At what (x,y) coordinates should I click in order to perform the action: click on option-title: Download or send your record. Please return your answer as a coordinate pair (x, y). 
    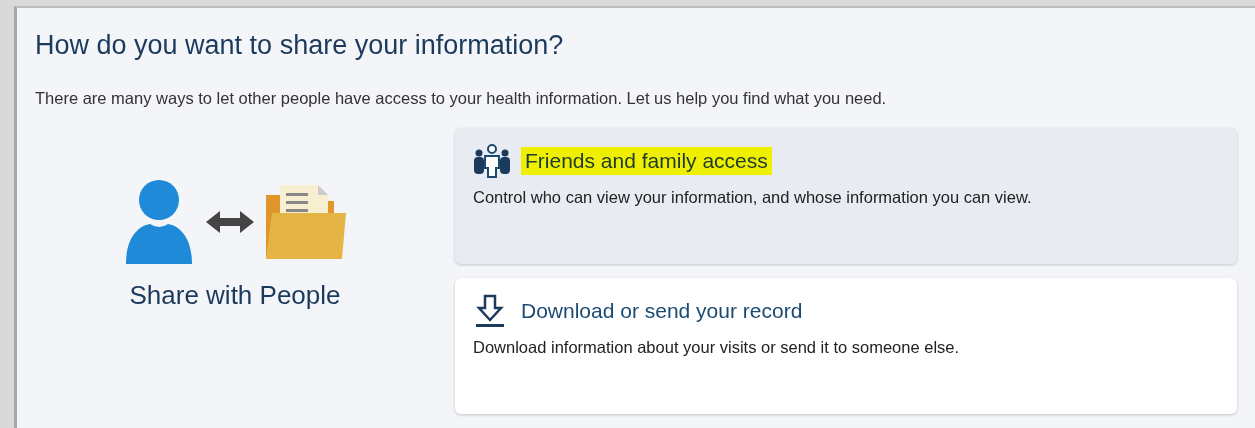
    Looking at the image, I should click on (662, 311).